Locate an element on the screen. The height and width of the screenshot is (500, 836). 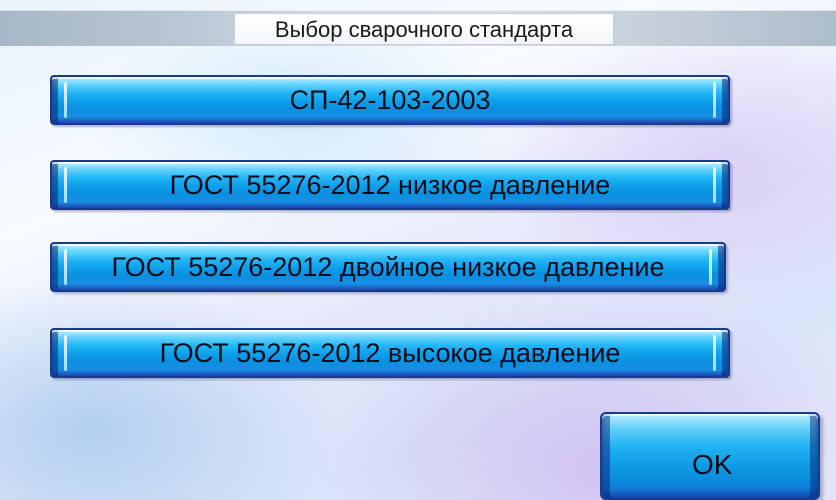
standard-button-label: СП-42-103-2003 is located at coordinates (390, 99).